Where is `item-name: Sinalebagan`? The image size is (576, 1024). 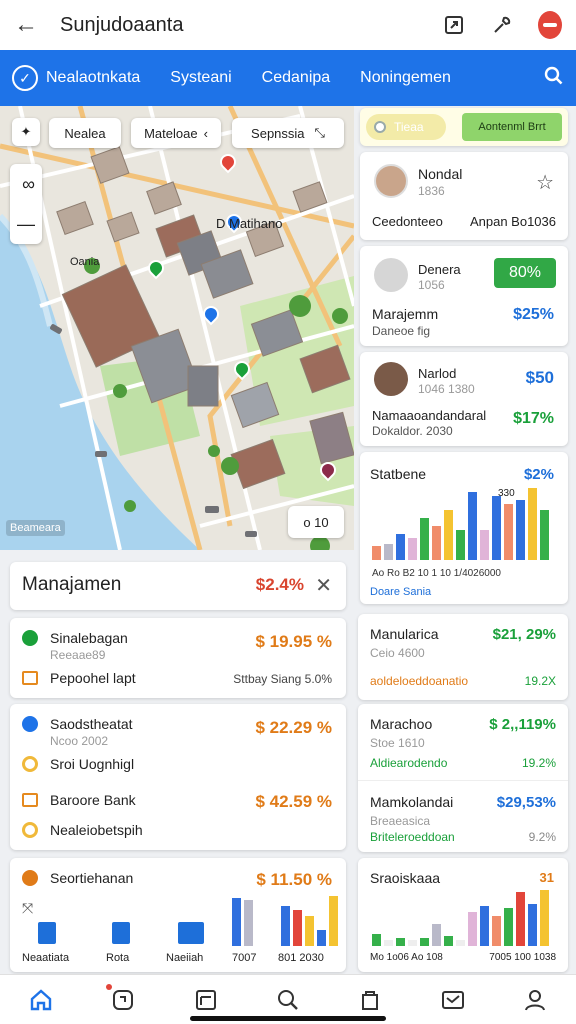
item-name: Sinalebagan is located at coordinates (89, 638).